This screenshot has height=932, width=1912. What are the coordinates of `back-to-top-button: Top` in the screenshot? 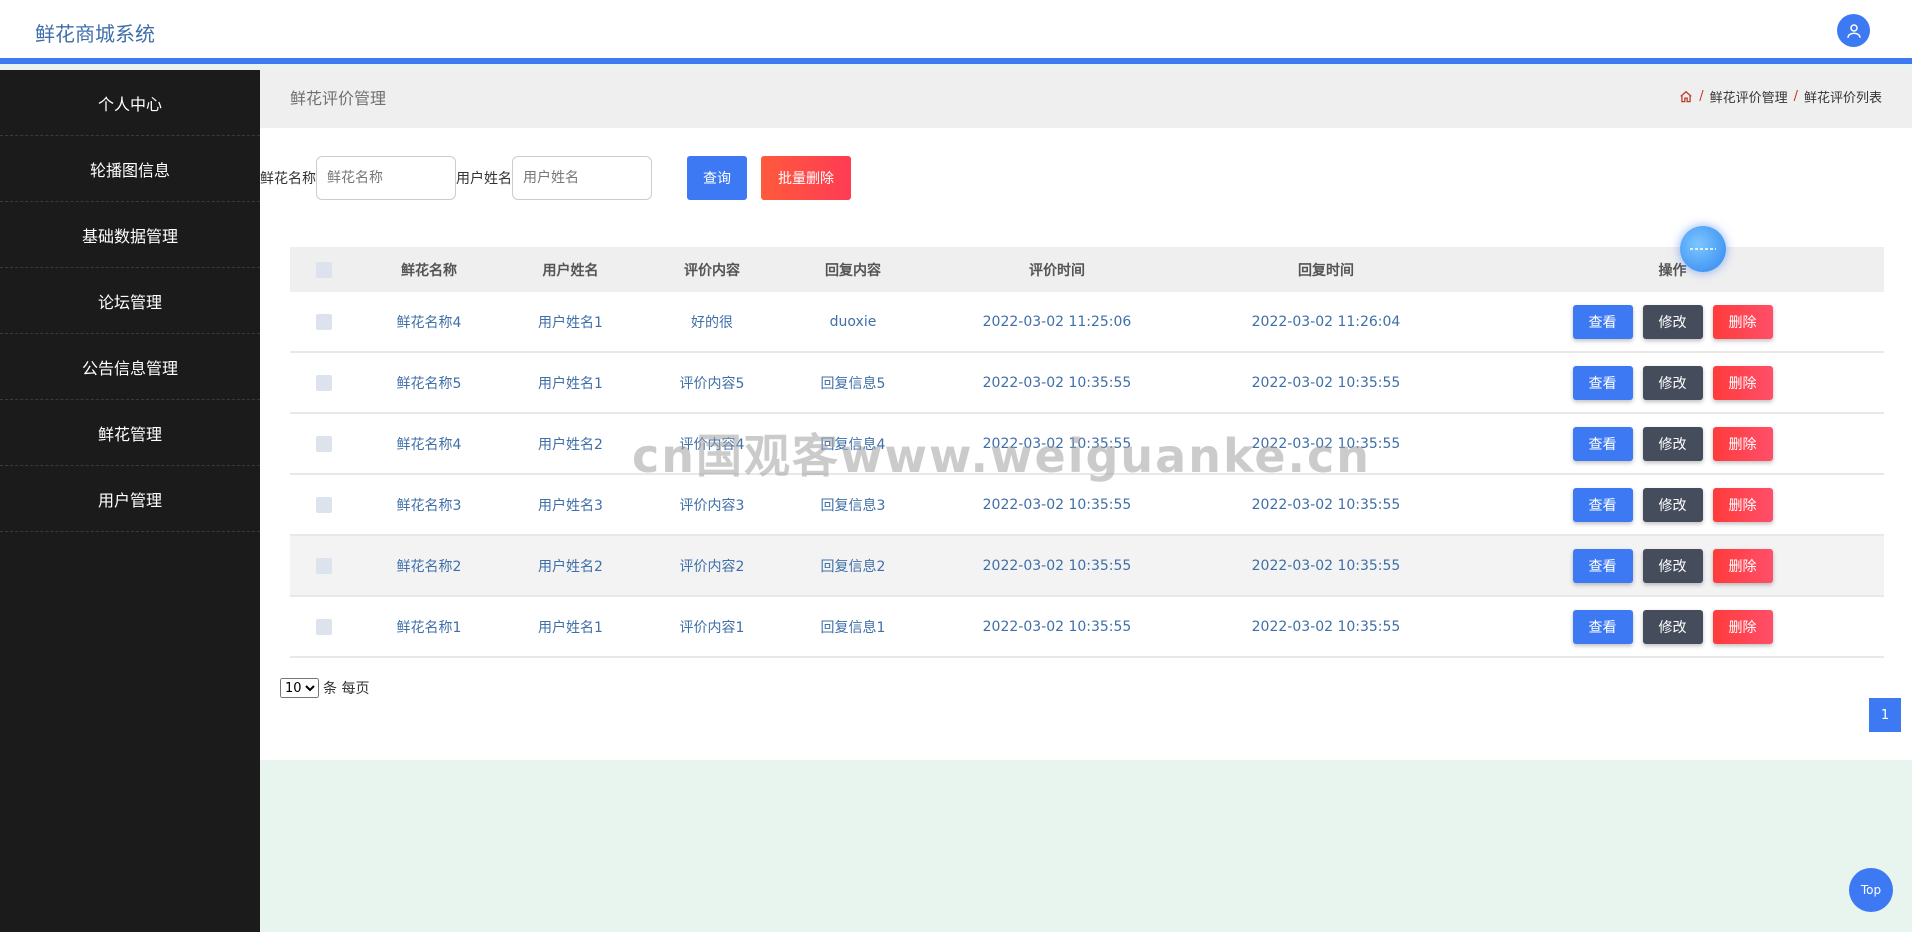 It's located at (1871, 890).